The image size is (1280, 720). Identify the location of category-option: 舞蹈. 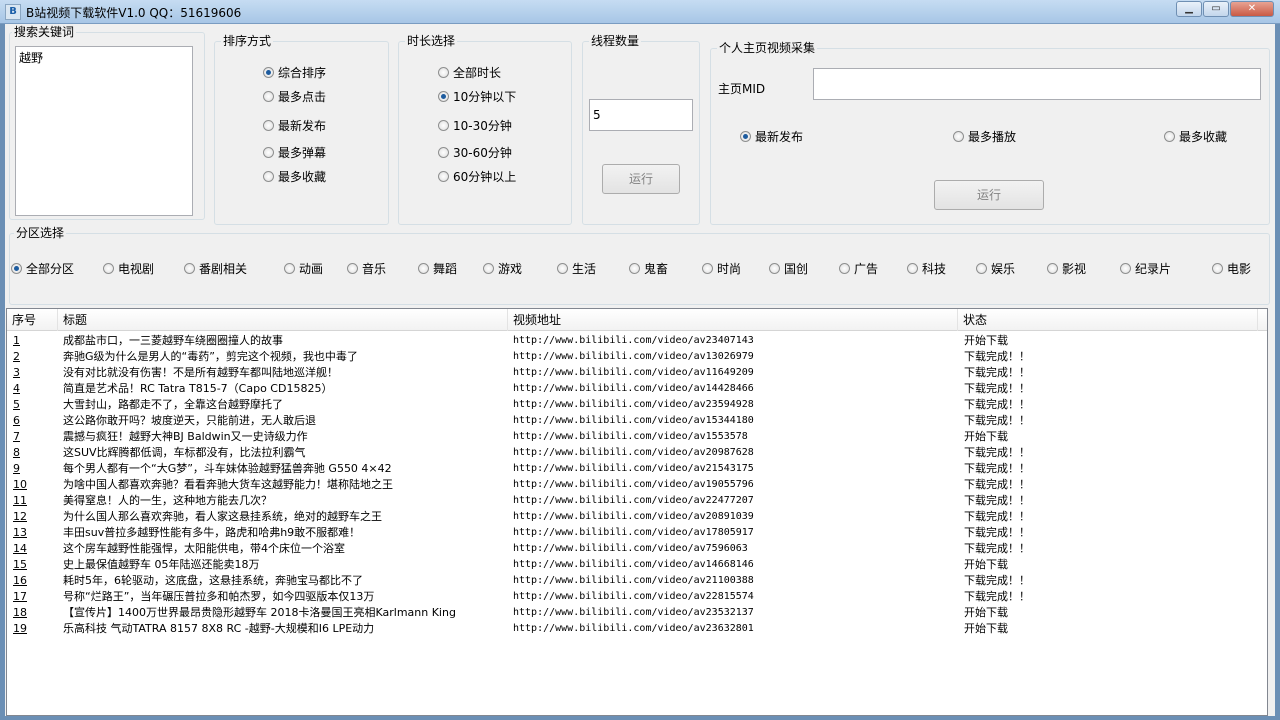
(437, 268).